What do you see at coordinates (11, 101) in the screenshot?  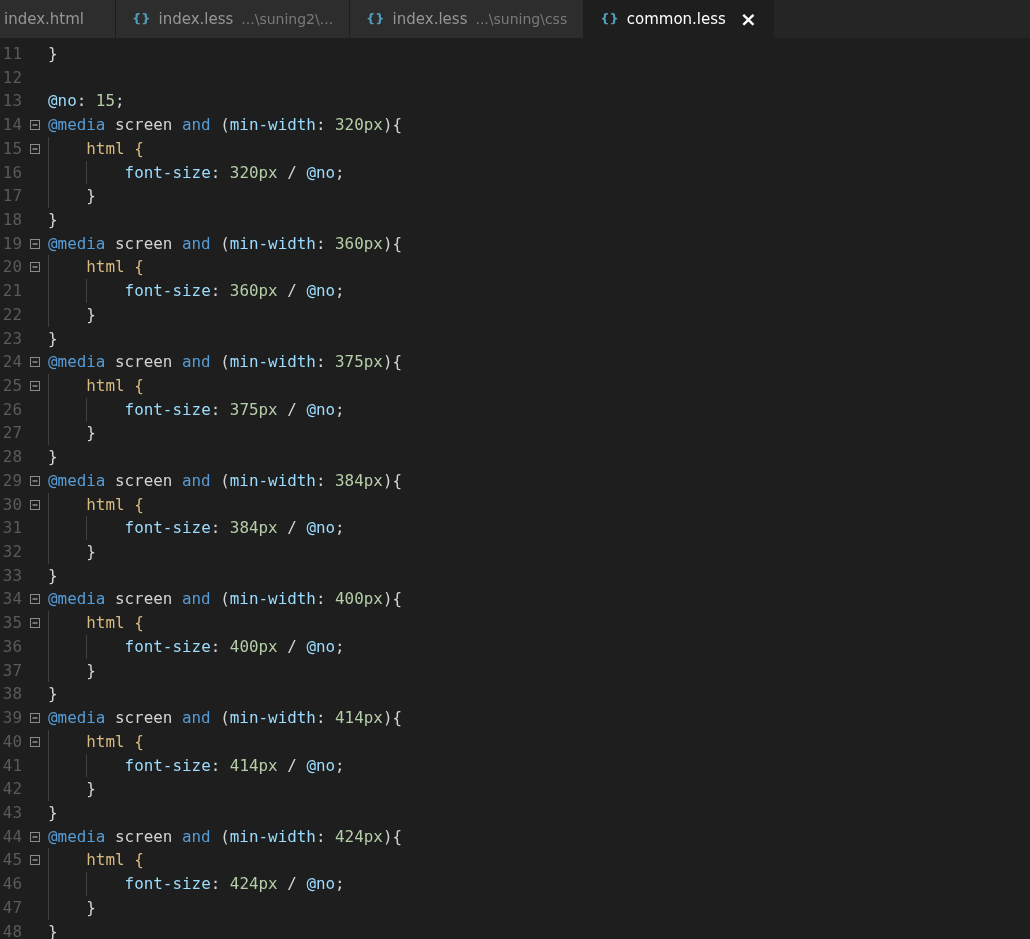 I see `line-number: 13` at bounding box center [11, 101].